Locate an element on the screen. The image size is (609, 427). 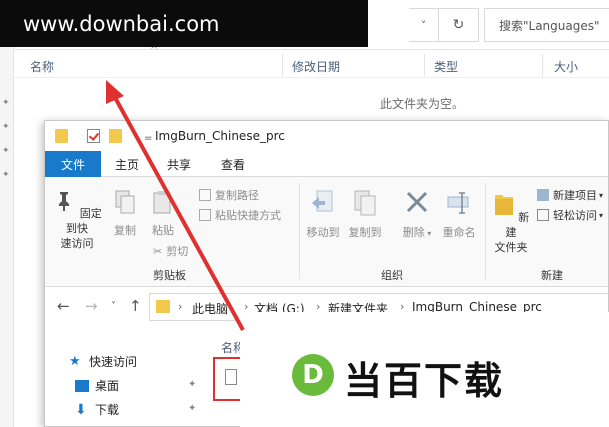
paste-shortcut-icon is located at coordinates (205, 215).